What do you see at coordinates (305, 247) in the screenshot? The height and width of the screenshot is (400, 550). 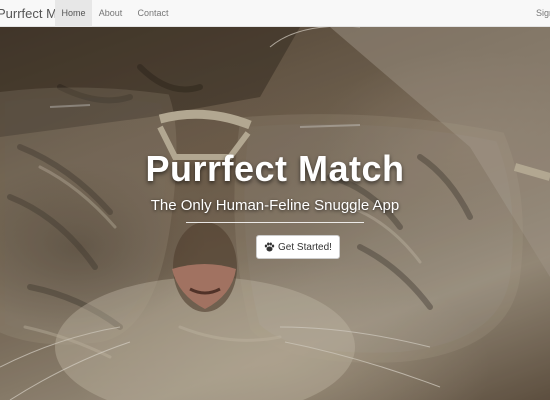 I see `get-started-label: Get Started!` at bounding box center [305, 247].